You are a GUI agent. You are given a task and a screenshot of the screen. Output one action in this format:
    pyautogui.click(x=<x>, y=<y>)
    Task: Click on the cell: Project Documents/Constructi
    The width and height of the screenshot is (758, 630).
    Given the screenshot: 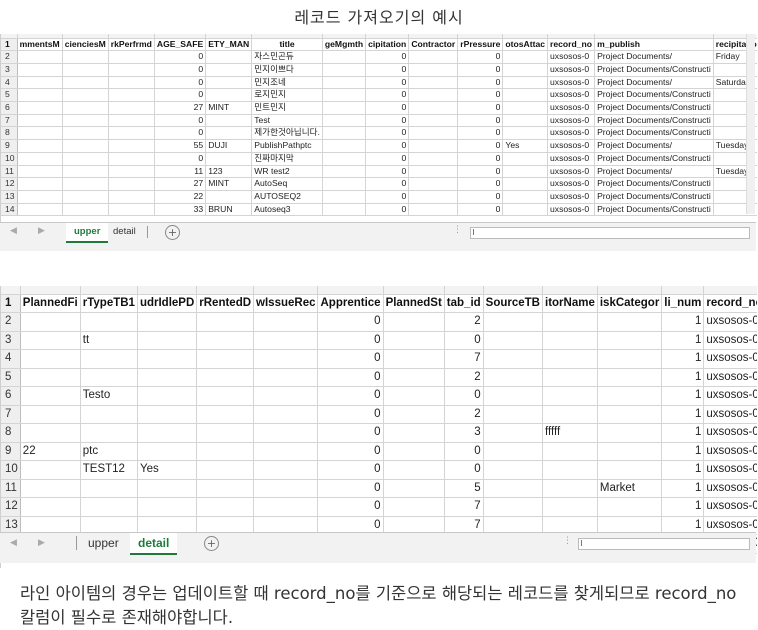 What is the action you would take?
    pyautogui.click(x=654, y=184)
    